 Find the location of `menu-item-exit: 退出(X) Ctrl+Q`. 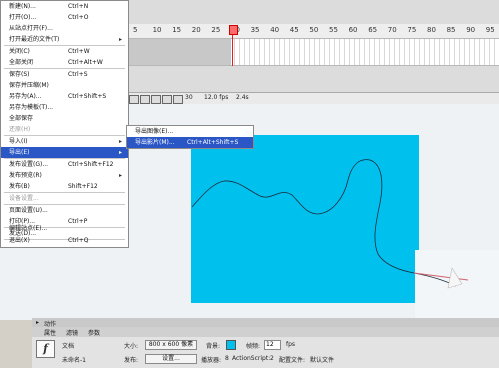

menu-item-exit: 退出(X) Ctrl+Q is located at coordinates (64, 240).